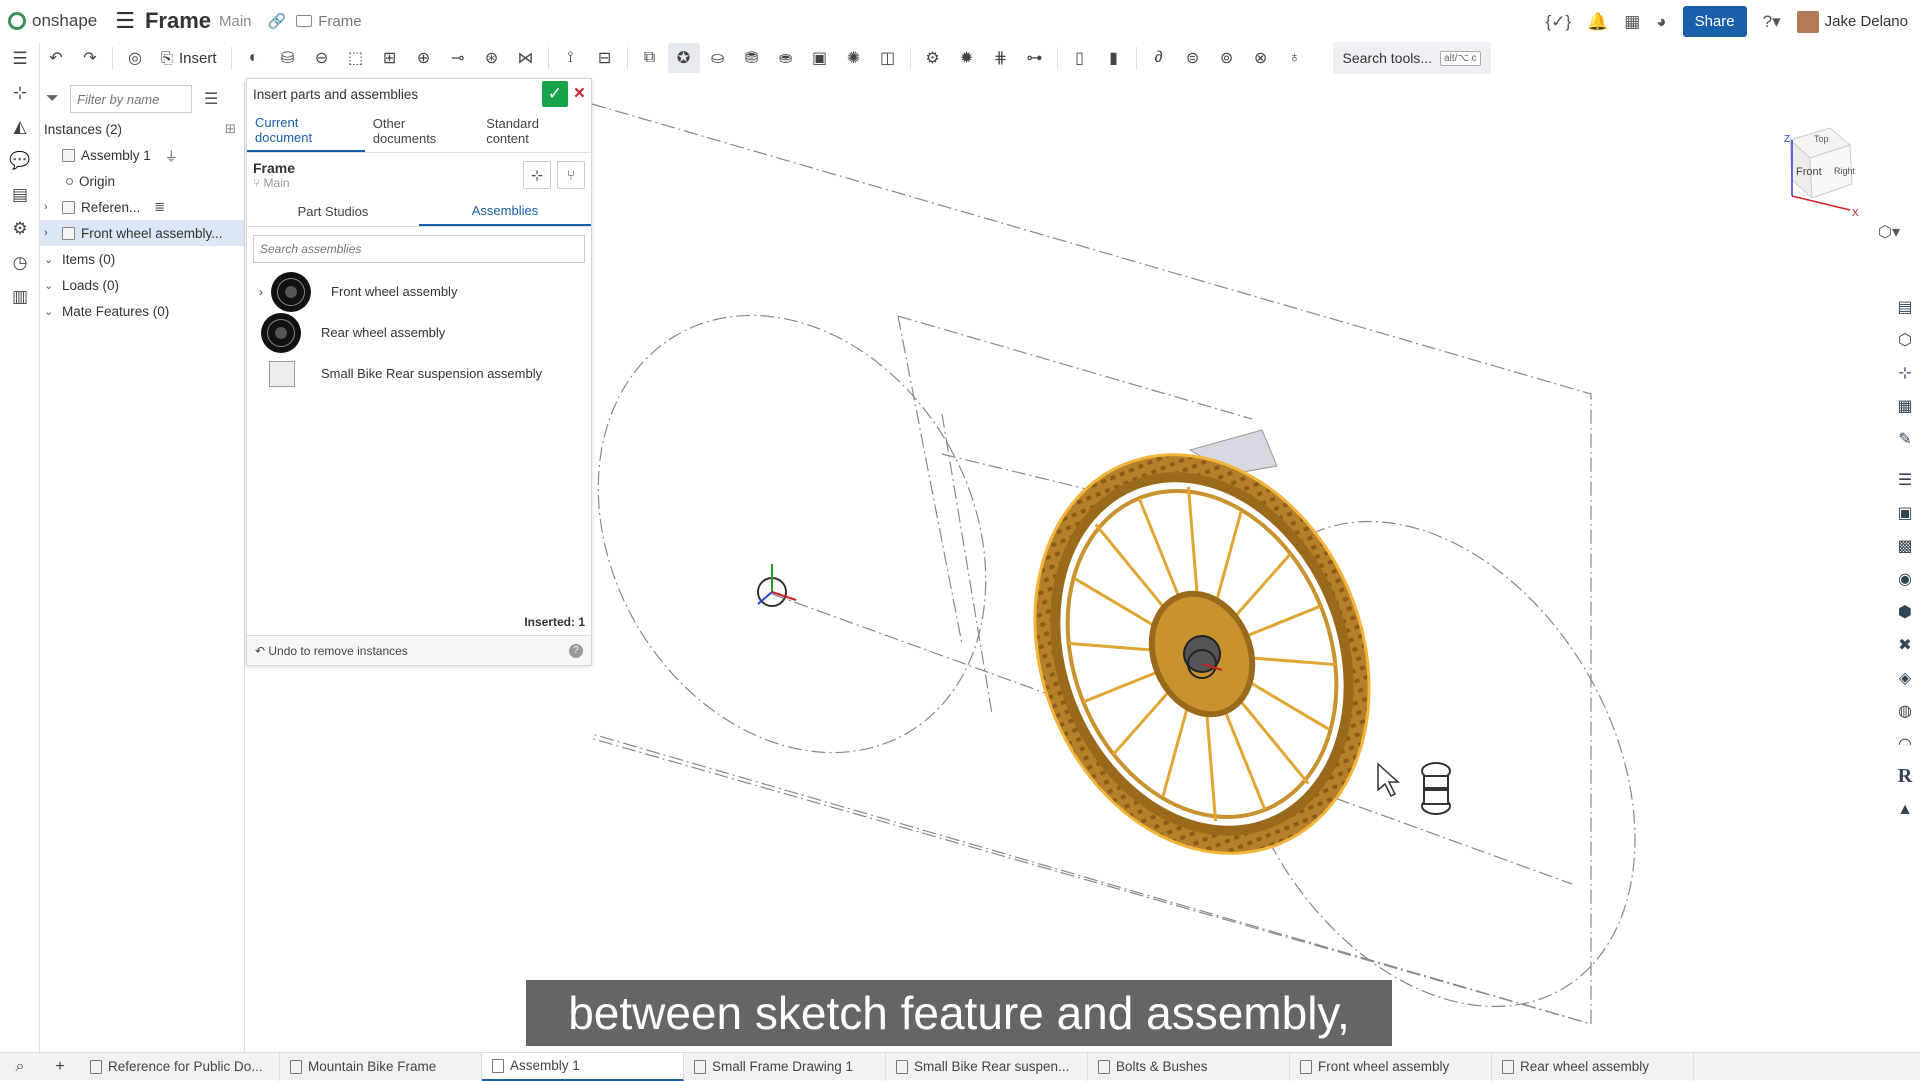  Describe the element at coordinates (142, 207) in the screenshot. I see `tree-item-reference: › Referen... ≣` at that location.